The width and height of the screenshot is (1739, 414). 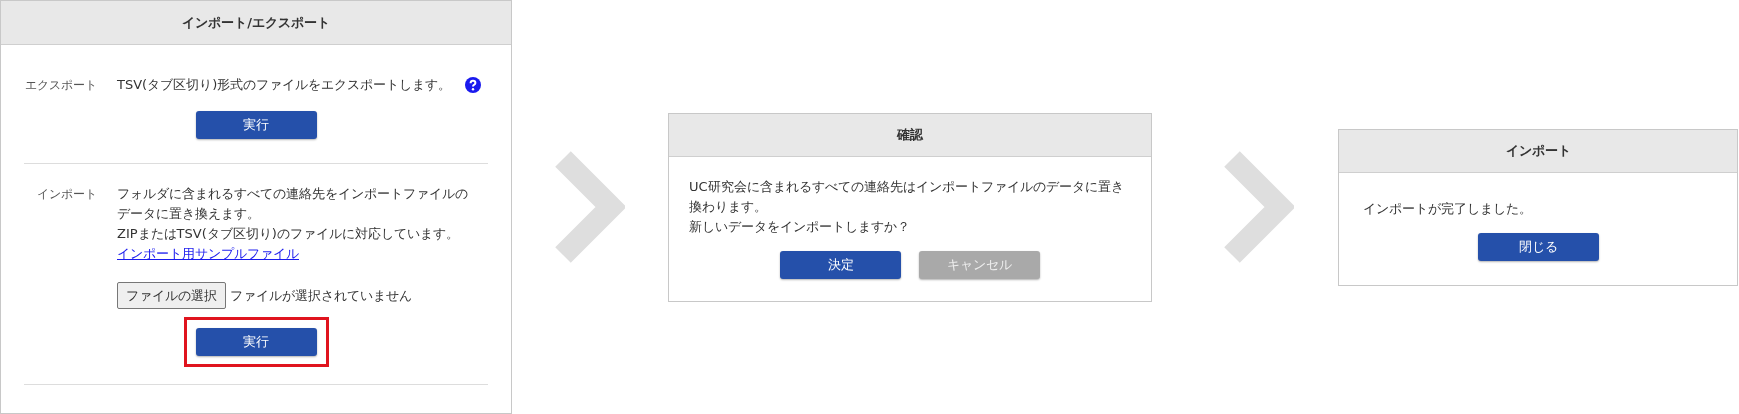 What do you see at coordinates (840, 264) in the screenshot?
I see `confirm-button: 決定` at bounding box center [840, 264].